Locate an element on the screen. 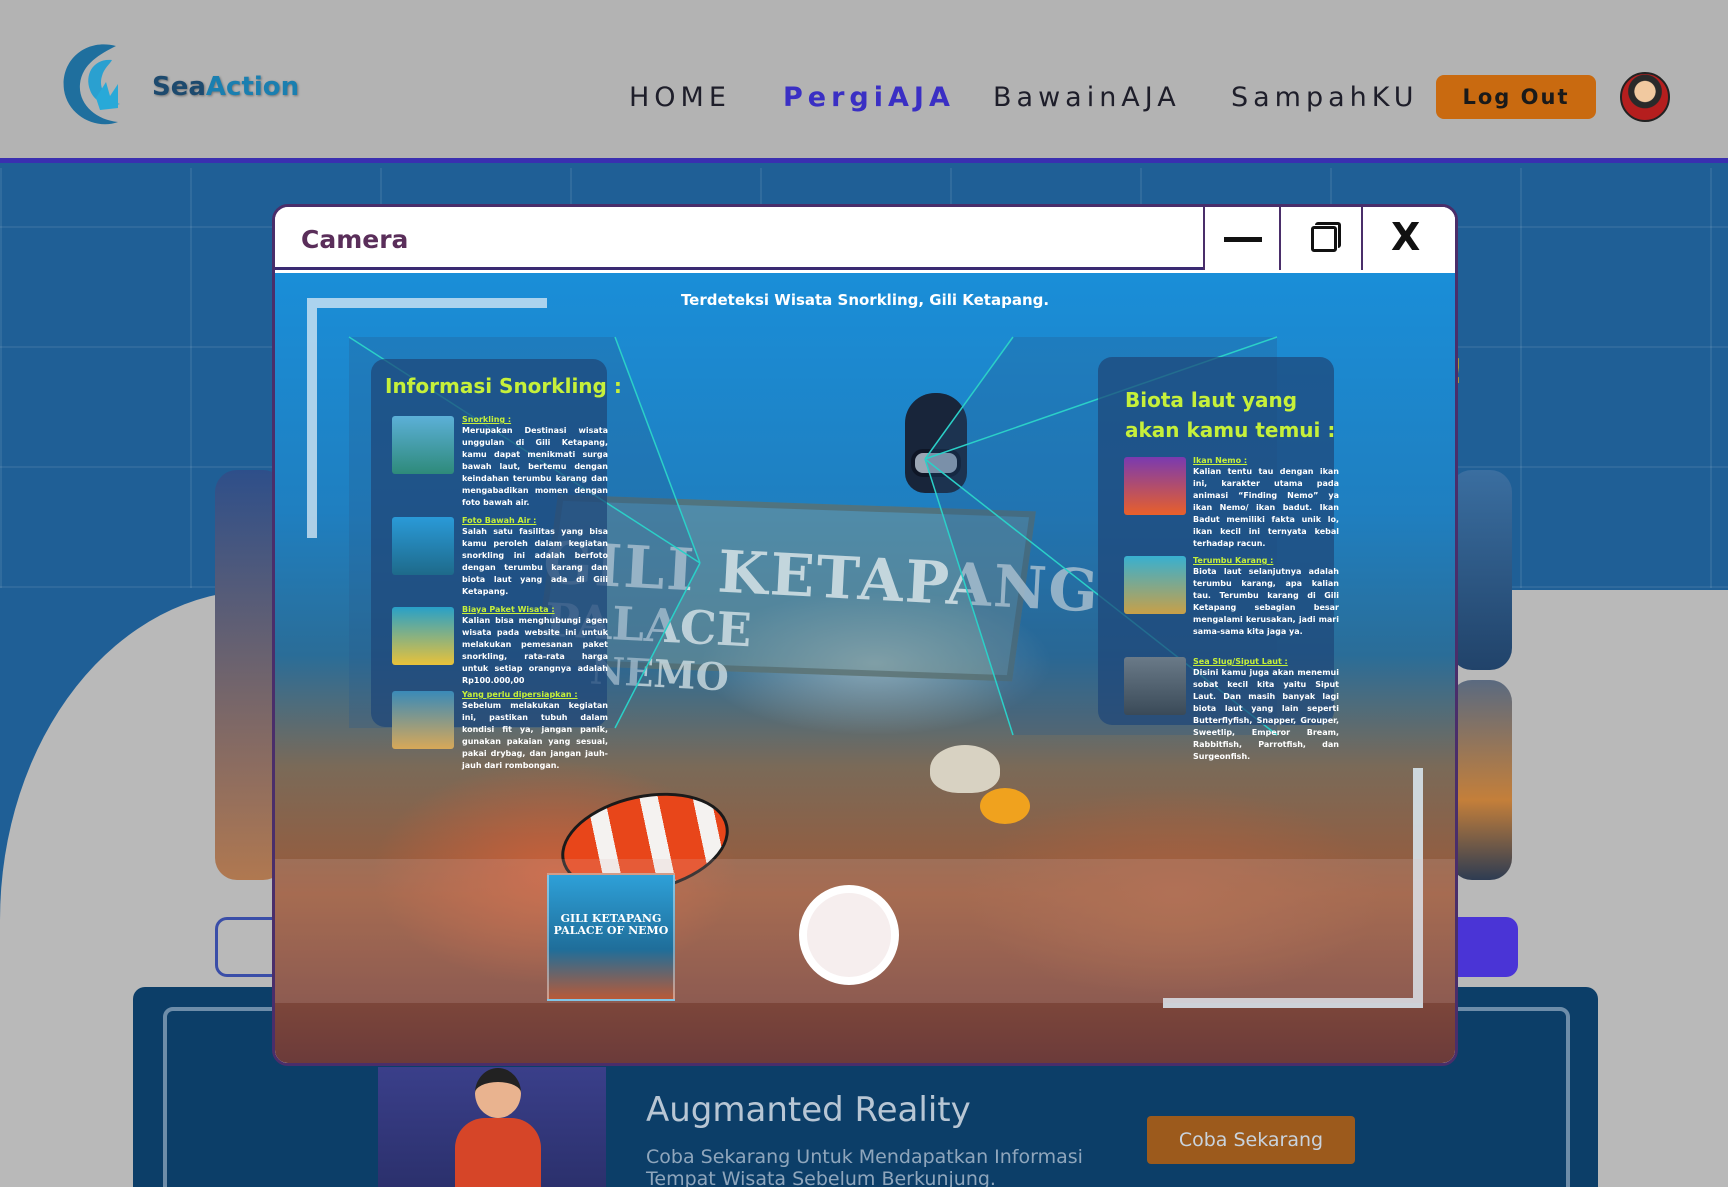 This screenshot has width=1728, height=1187. logout-button: Log Out is located at coordinates (1516, 97).